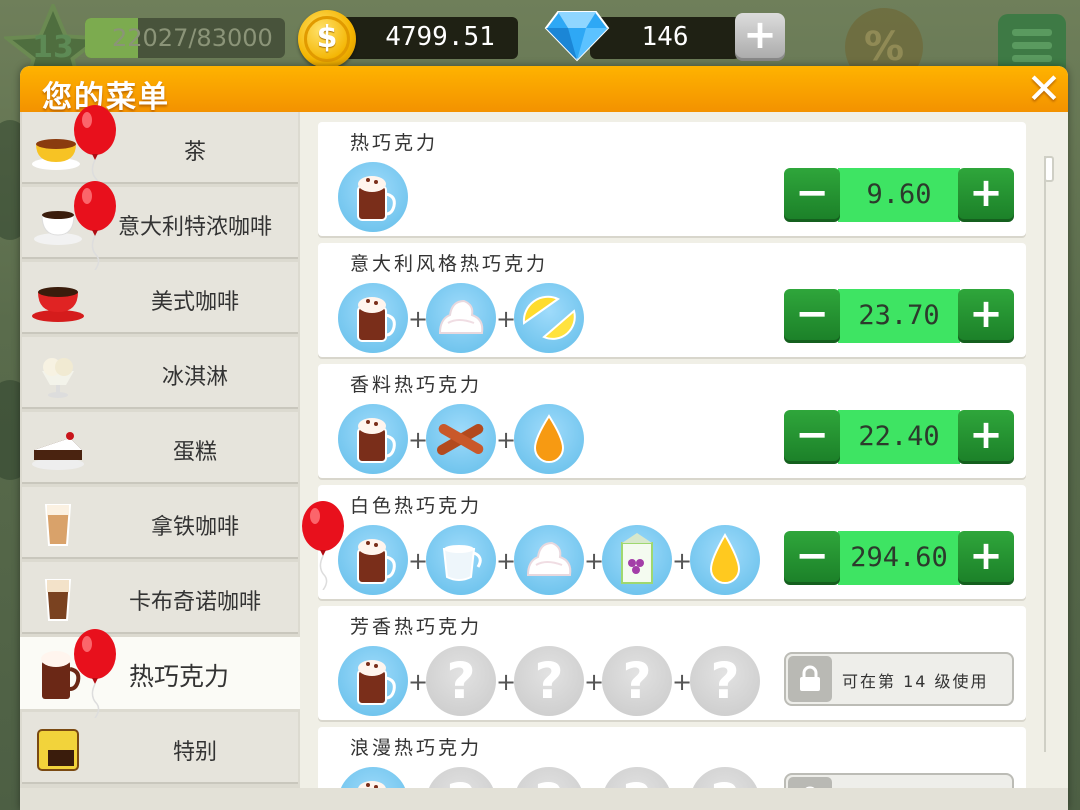  What do you see at coordinates (549, 439) in the screenshot?
I see `syrup-icon` at bounding box center [549, 439].